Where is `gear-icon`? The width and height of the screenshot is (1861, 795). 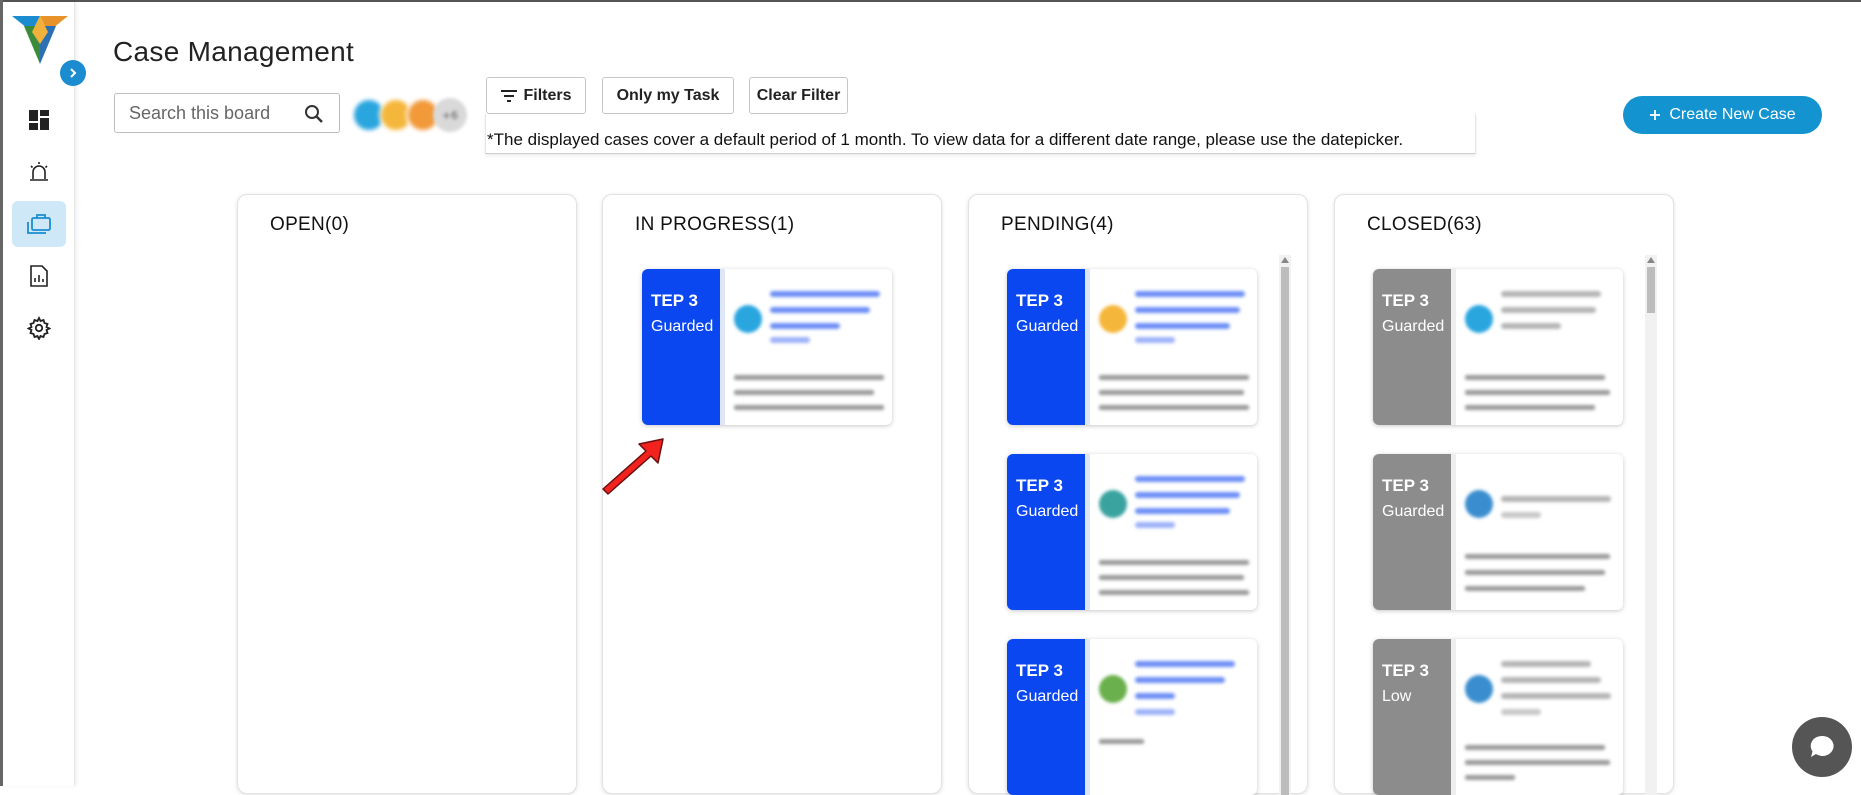
gear-icon is located at coordinates (39, 328).